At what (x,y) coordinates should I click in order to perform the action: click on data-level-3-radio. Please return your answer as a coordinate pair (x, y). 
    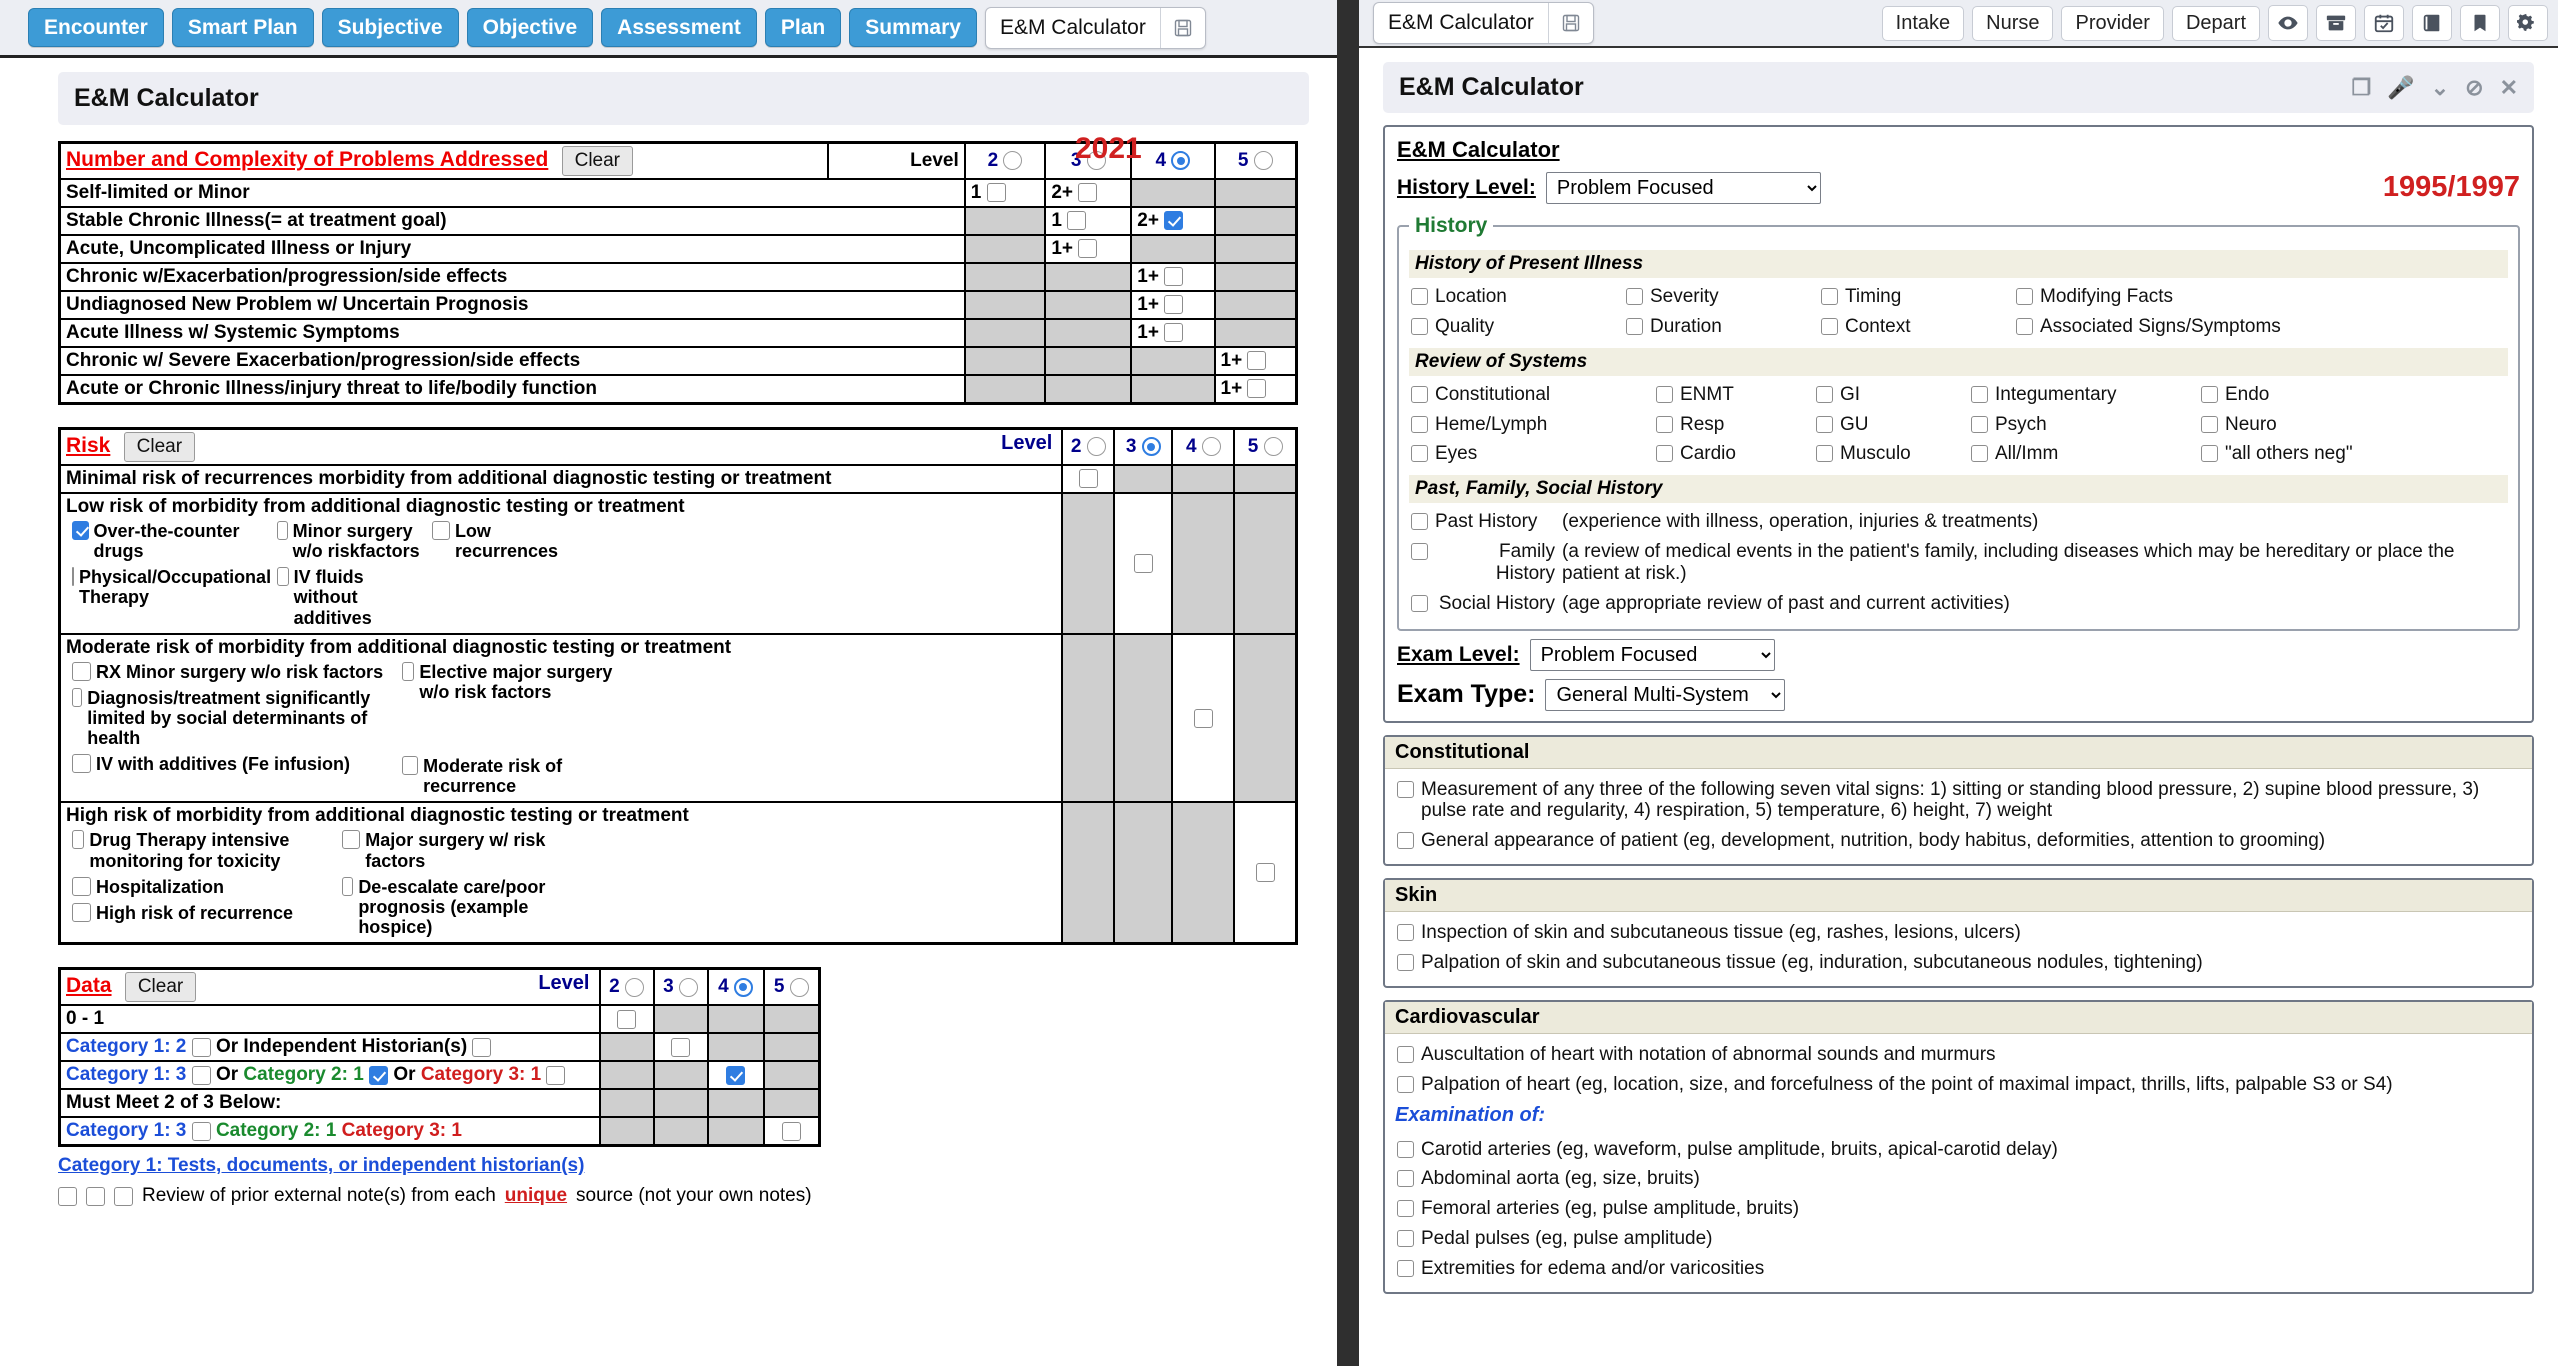
    Looking at the image, I should click on (688, 987).